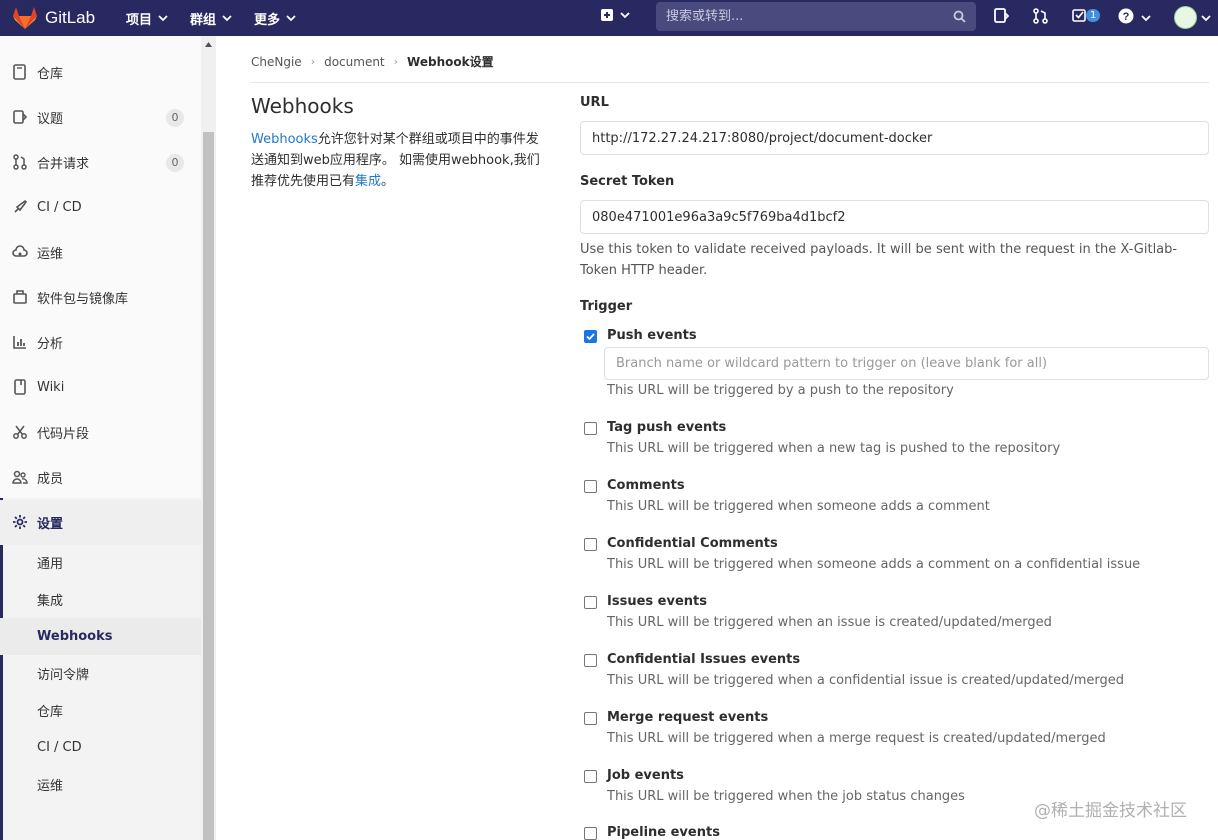 This screenshot has width=1218, height=840. What do you see at coordinates (63, 164) in the screenshot?
I see `sidebar-item-label: 合并请求` at bounding box center [63, 164].